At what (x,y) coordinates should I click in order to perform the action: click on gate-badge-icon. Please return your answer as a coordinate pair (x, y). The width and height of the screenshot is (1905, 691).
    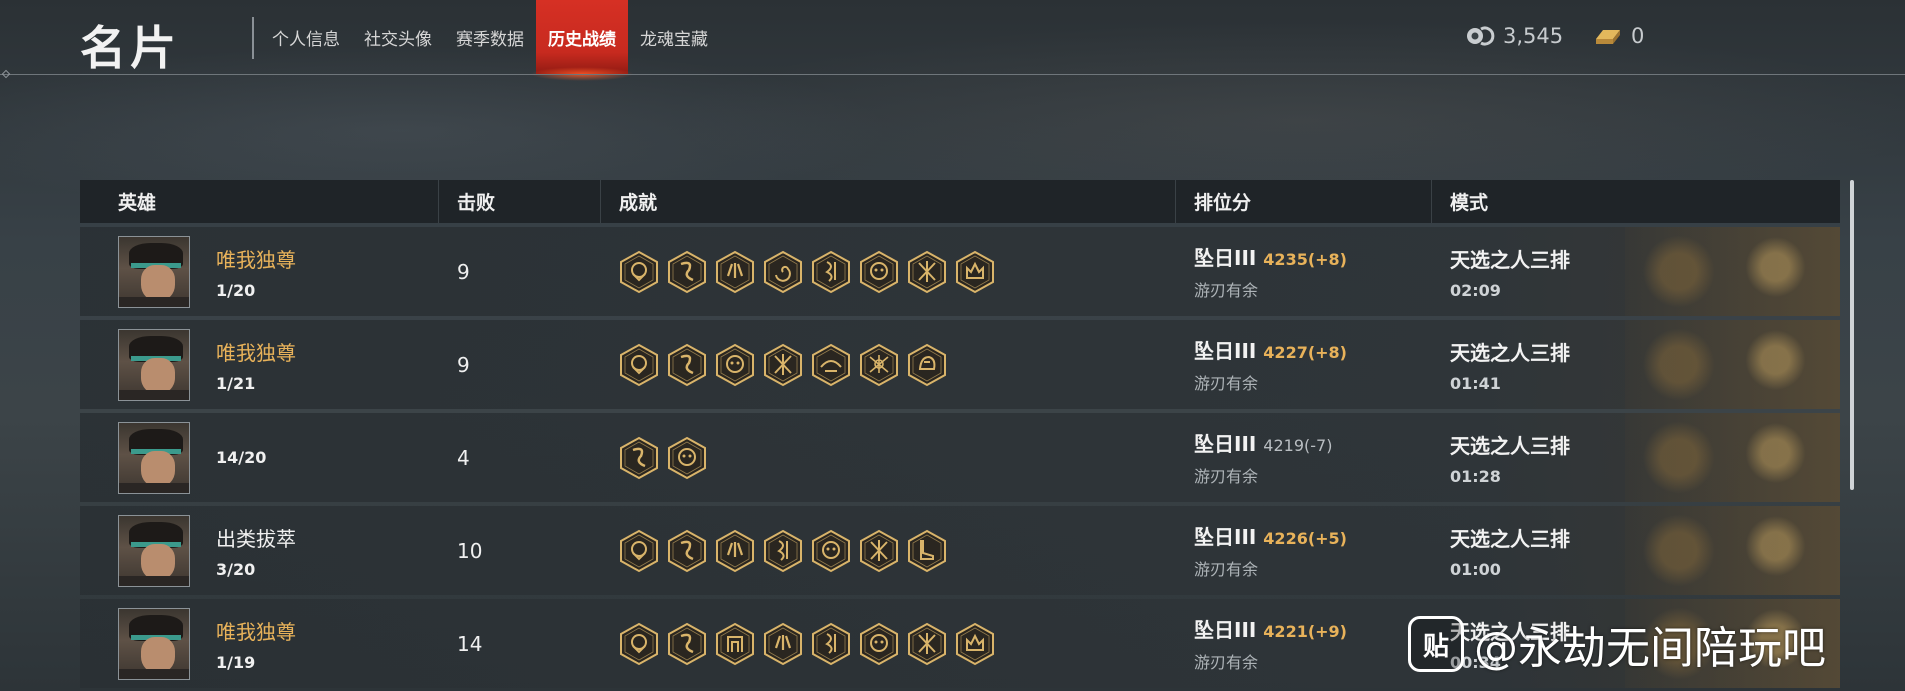
    Looking at the image, I should click on (735, 644).